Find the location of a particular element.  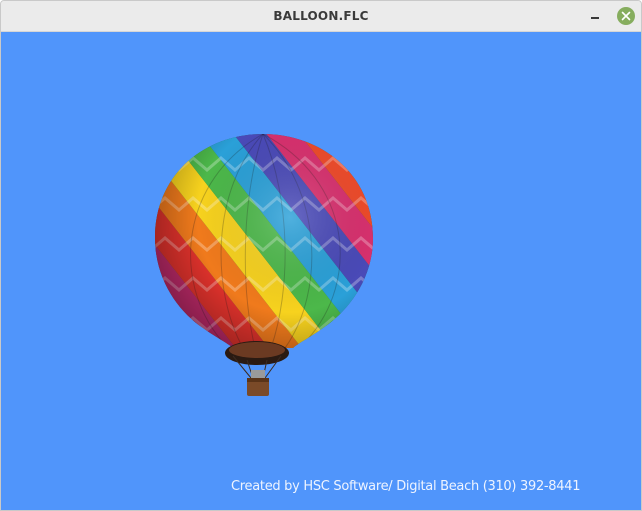

window-title: BALLOON.FLC is located at coordinates (321, 16).